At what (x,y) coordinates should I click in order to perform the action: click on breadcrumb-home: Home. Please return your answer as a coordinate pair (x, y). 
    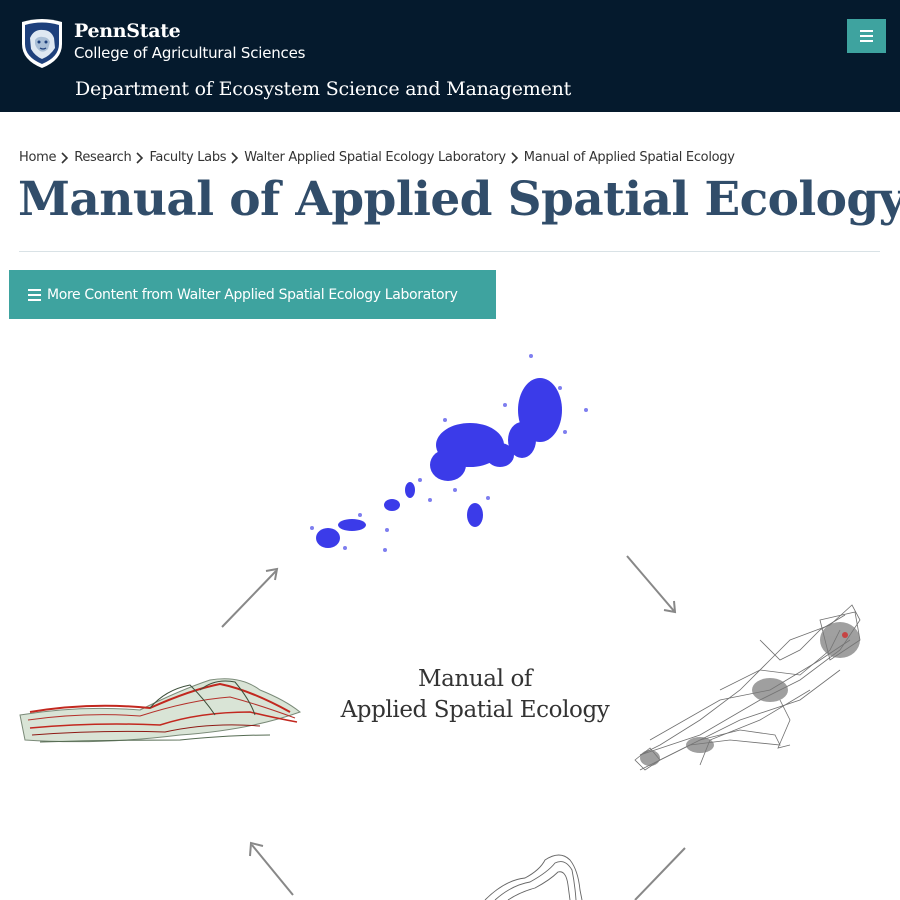
    Looking at the image, I should click on (38, 157).